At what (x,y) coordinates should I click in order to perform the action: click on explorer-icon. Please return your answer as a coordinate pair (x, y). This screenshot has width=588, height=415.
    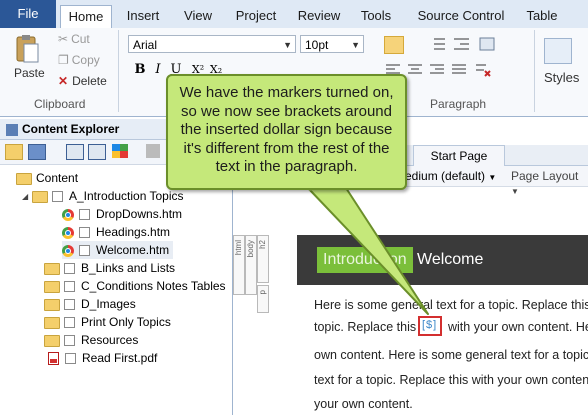
    Looking at the image, I should click on (12, 129).